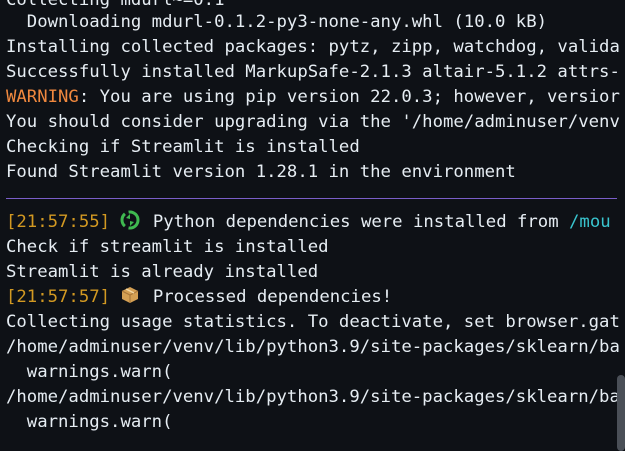  What do you see at coordinates (42, 97) in the screenshot?
I see `warning-label: WARNING` at bounding box center [42, 97].